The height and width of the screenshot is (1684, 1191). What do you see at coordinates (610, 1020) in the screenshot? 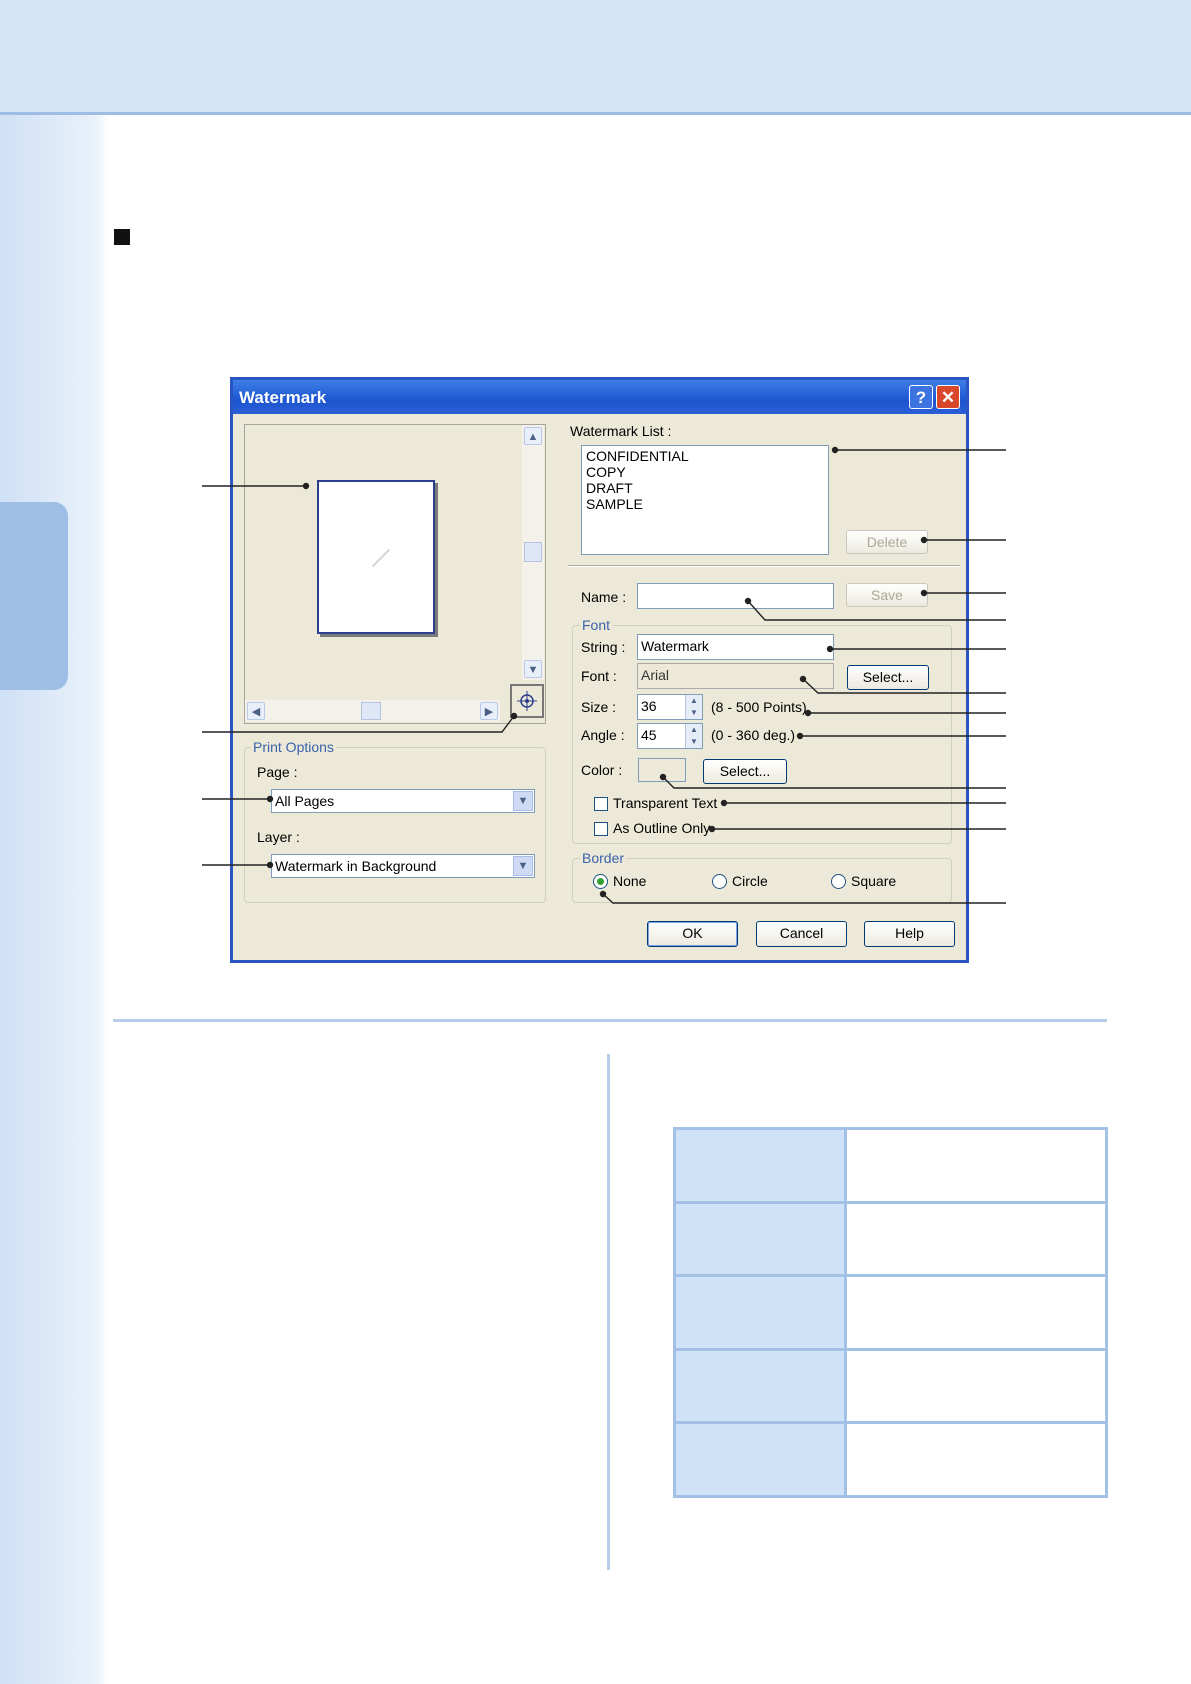
I see `section-divider` at bounding box center [610, 1020].